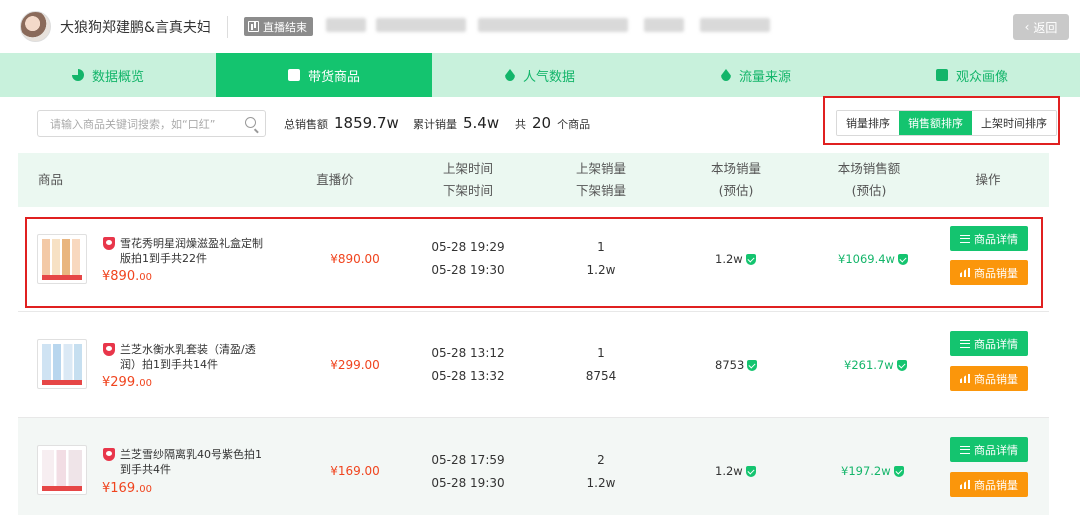 This screenshot has height=515, width=1080. What do you see at coordinates (117, 77) in the screenshot?
I see `tab-label: 数据概览` at bounding box center [117, 77].